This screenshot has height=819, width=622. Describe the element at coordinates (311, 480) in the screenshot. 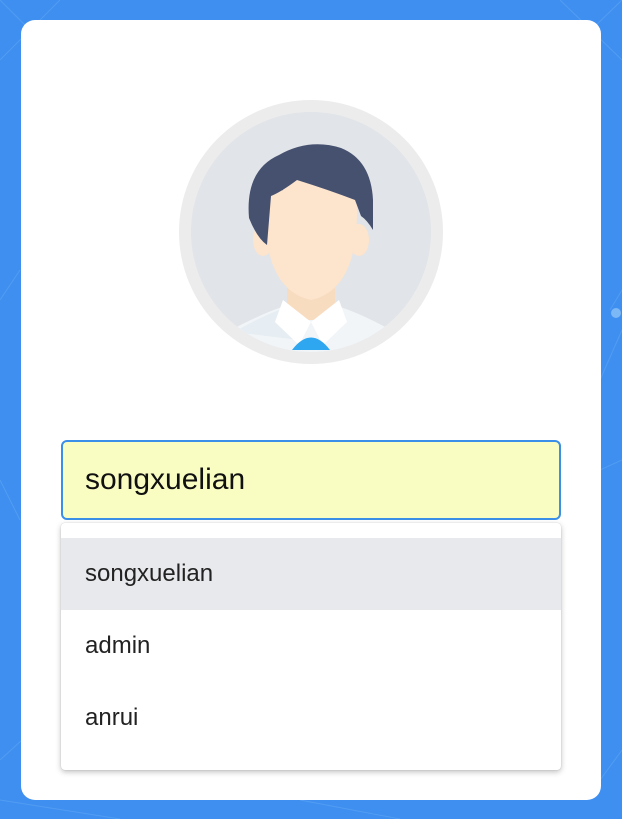

I see `username-input` at that location.